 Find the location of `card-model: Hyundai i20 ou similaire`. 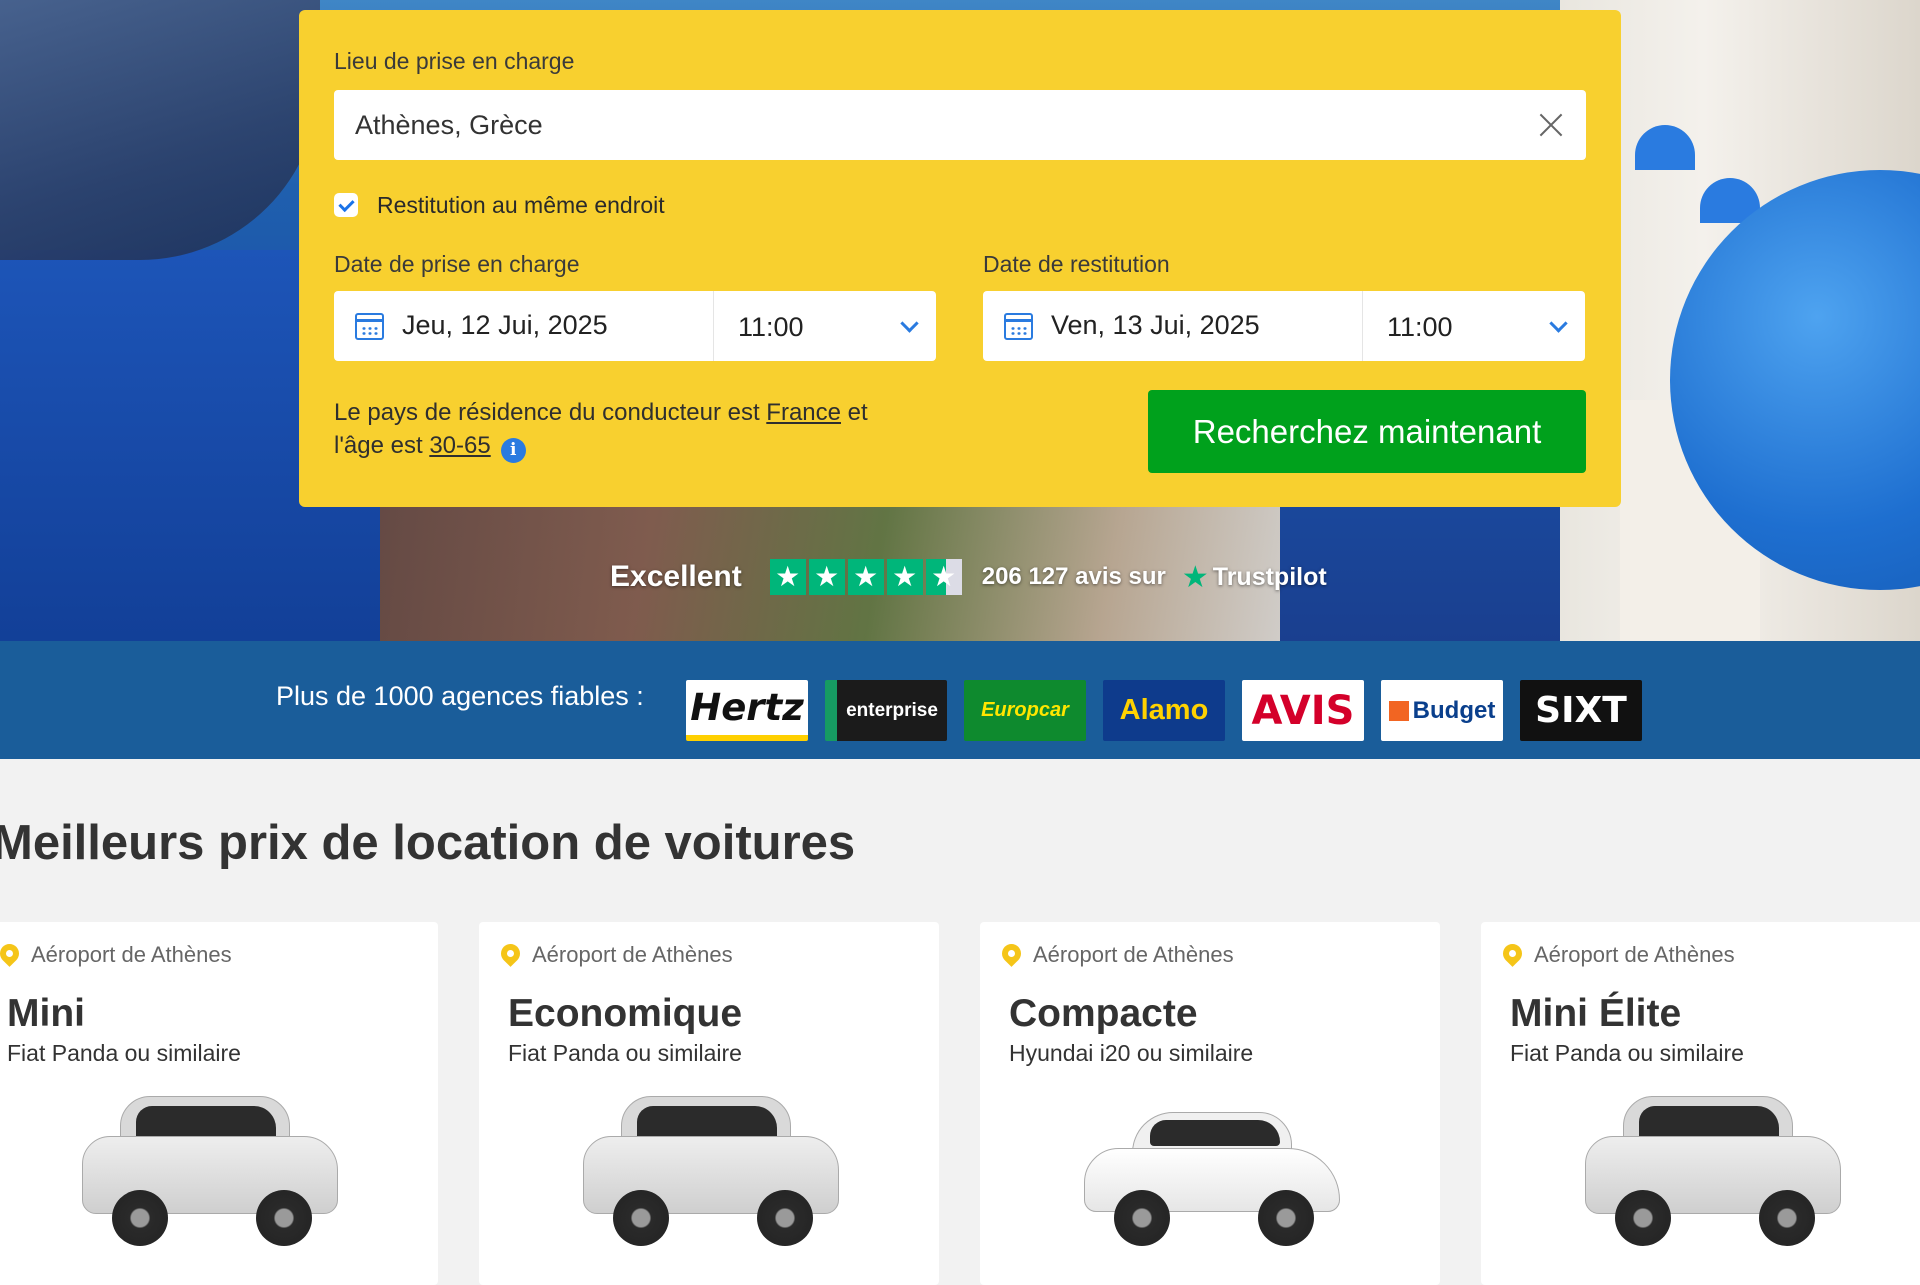

card-model: Hyundai i20 ou similaire is located at coordinates (1131, 1053).